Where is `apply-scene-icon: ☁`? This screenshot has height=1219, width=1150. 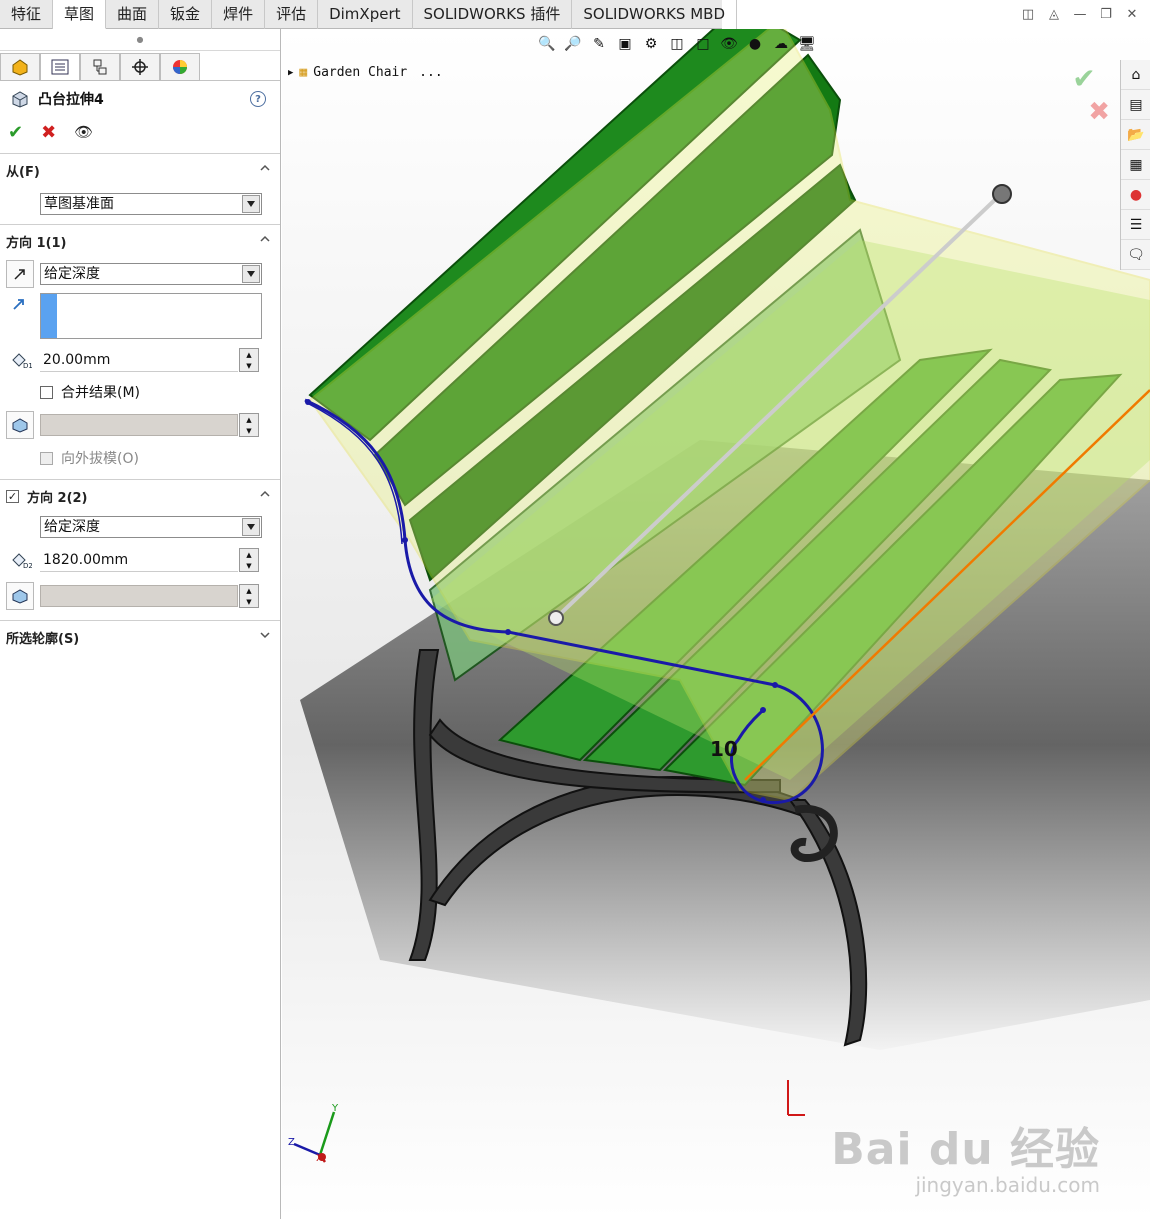 apply-scene-icon: ☁ is located at coordinates (781, 44).